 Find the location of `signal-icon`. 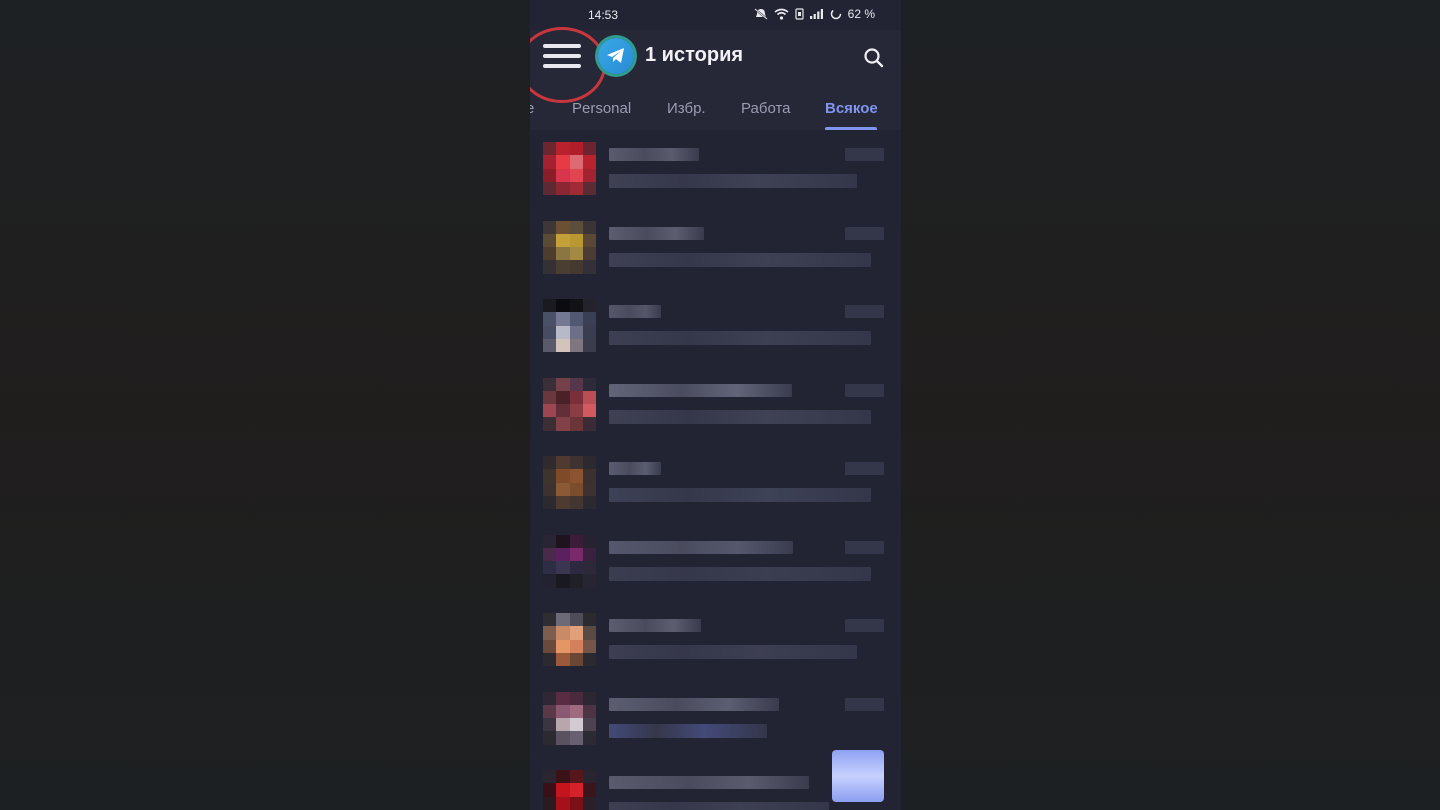

signal-icon is located at coordinates (816, 14).